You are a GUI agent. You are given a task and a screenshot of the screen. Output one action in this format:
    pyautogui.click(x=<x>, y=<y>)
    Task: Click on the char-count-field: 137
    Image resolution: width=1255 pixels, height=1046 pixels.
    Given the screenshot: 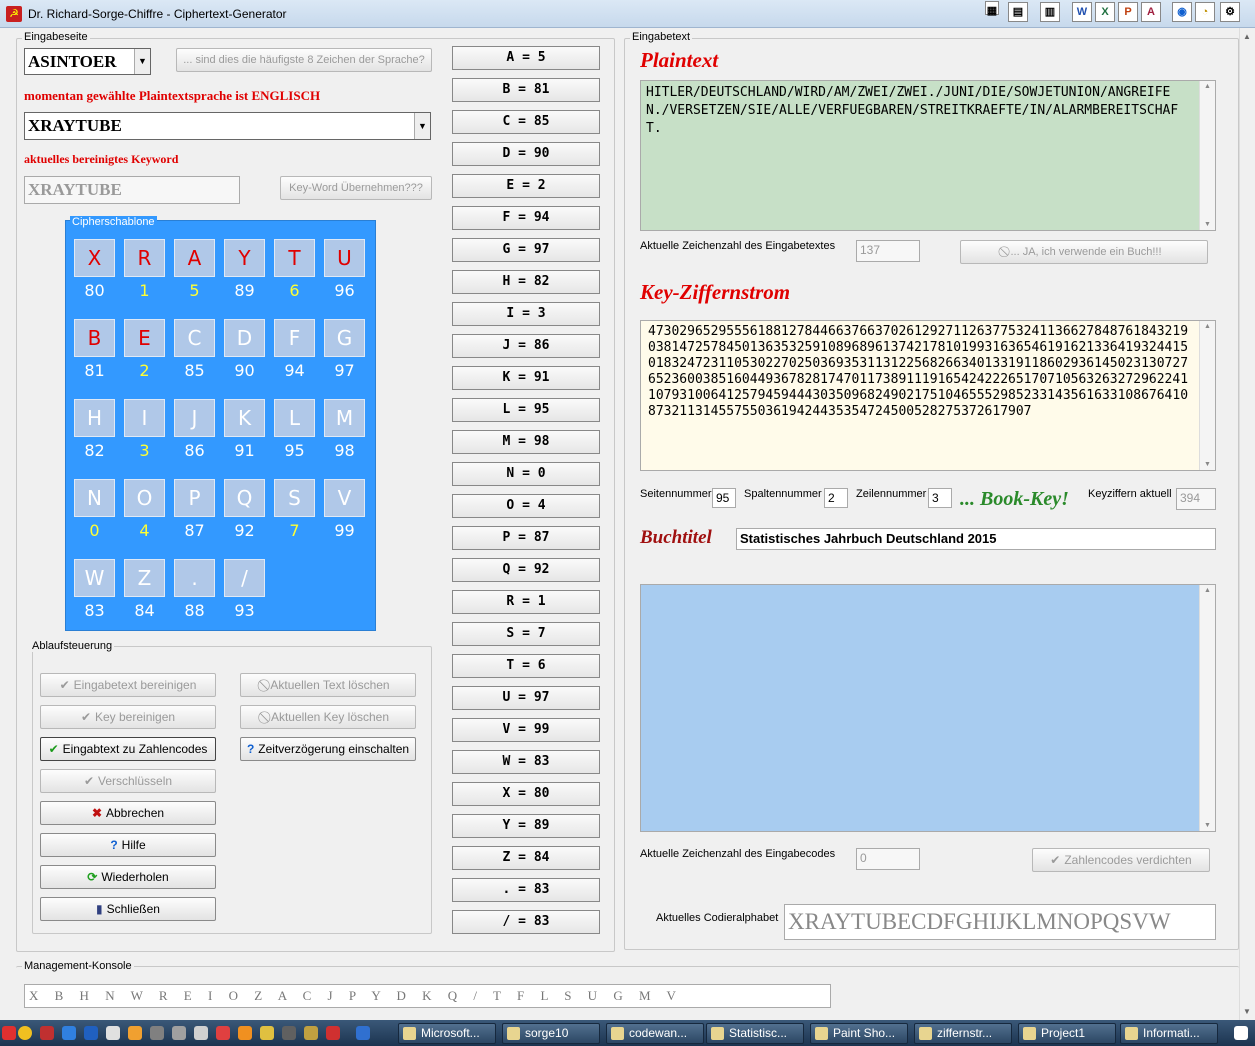 What is the action you would take?
    pyautogui.click(x=888, y=251)
    